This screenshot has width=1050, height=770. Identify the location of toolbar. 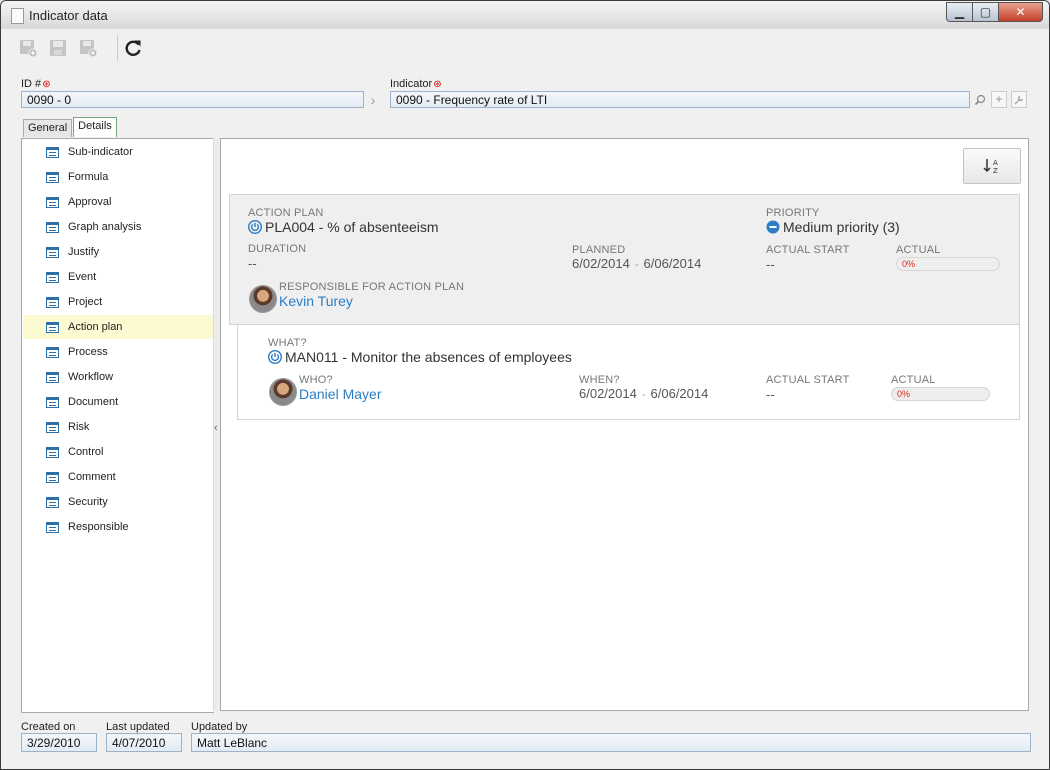
(525, 48).